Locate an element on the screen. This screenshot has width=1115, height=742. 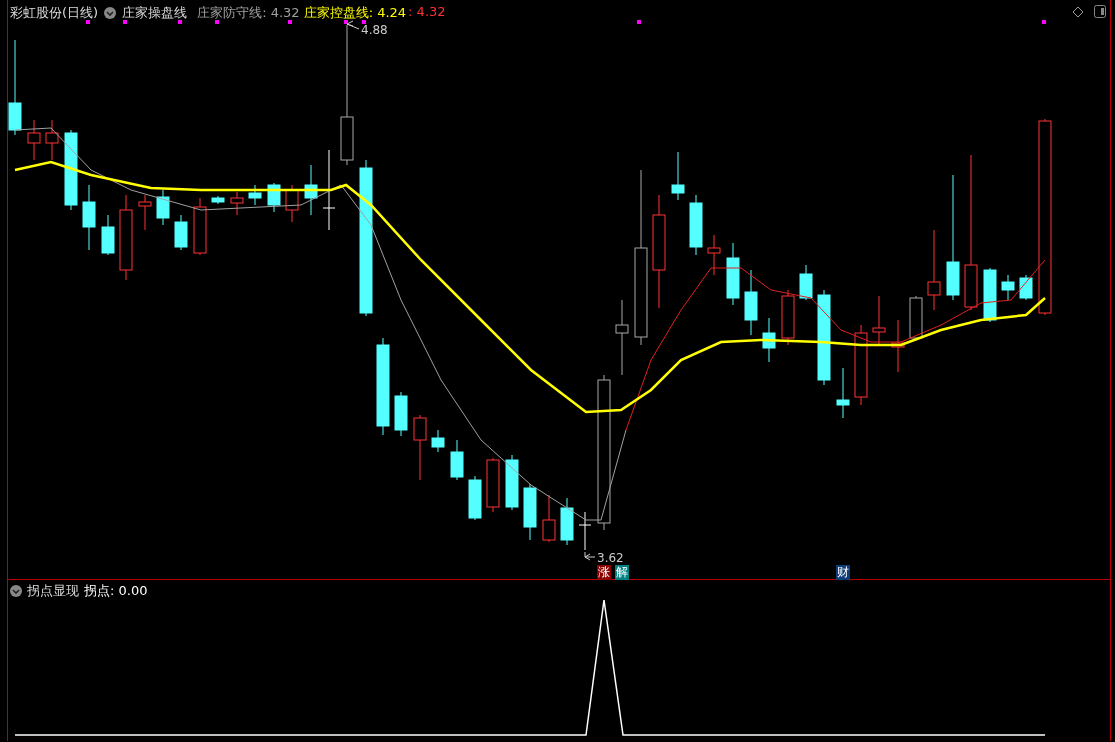
legend-value: : 4.32 is located at coordinates (427, 12).